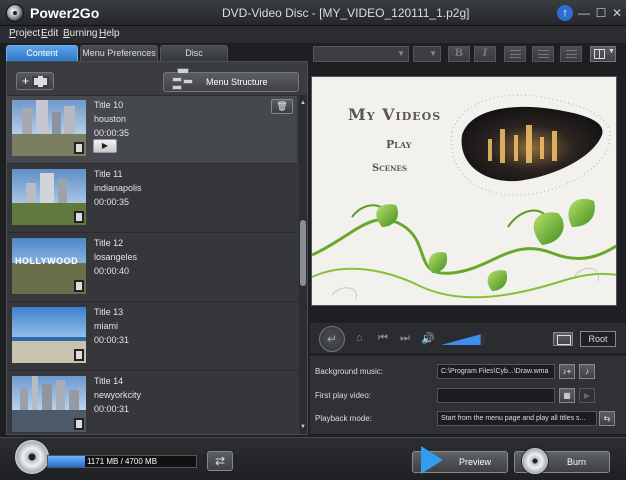  I want to click on italic-button: I, so click(485, 54).